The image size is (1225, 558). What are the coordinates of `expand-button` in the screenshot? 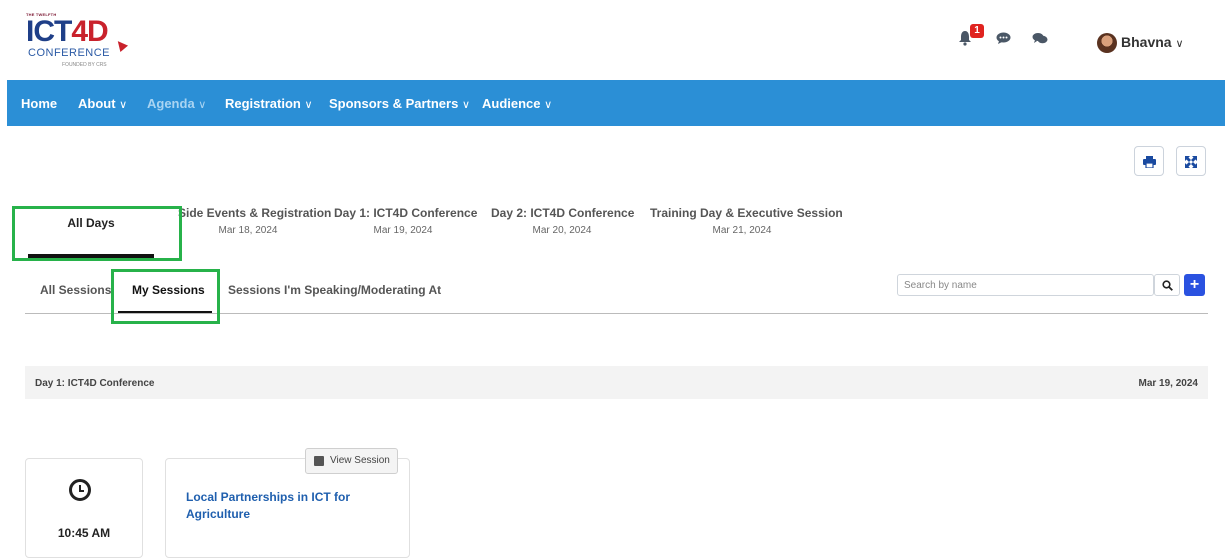 It's located at (1191, 161).